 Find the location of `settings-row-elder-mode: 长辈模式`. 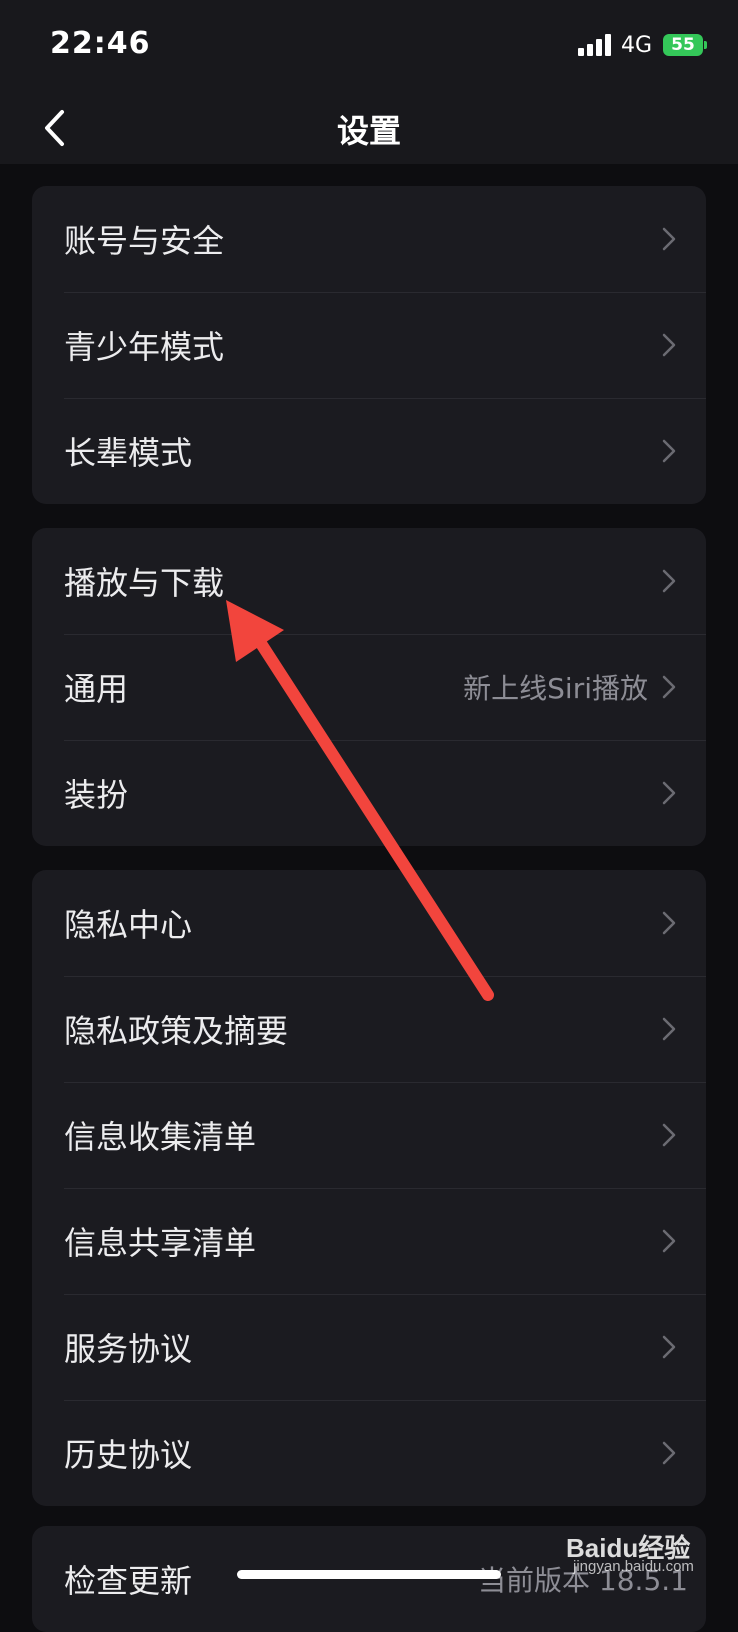

settings-row-elder-mode: 长辈模式 is located at coordinates (369, 451).